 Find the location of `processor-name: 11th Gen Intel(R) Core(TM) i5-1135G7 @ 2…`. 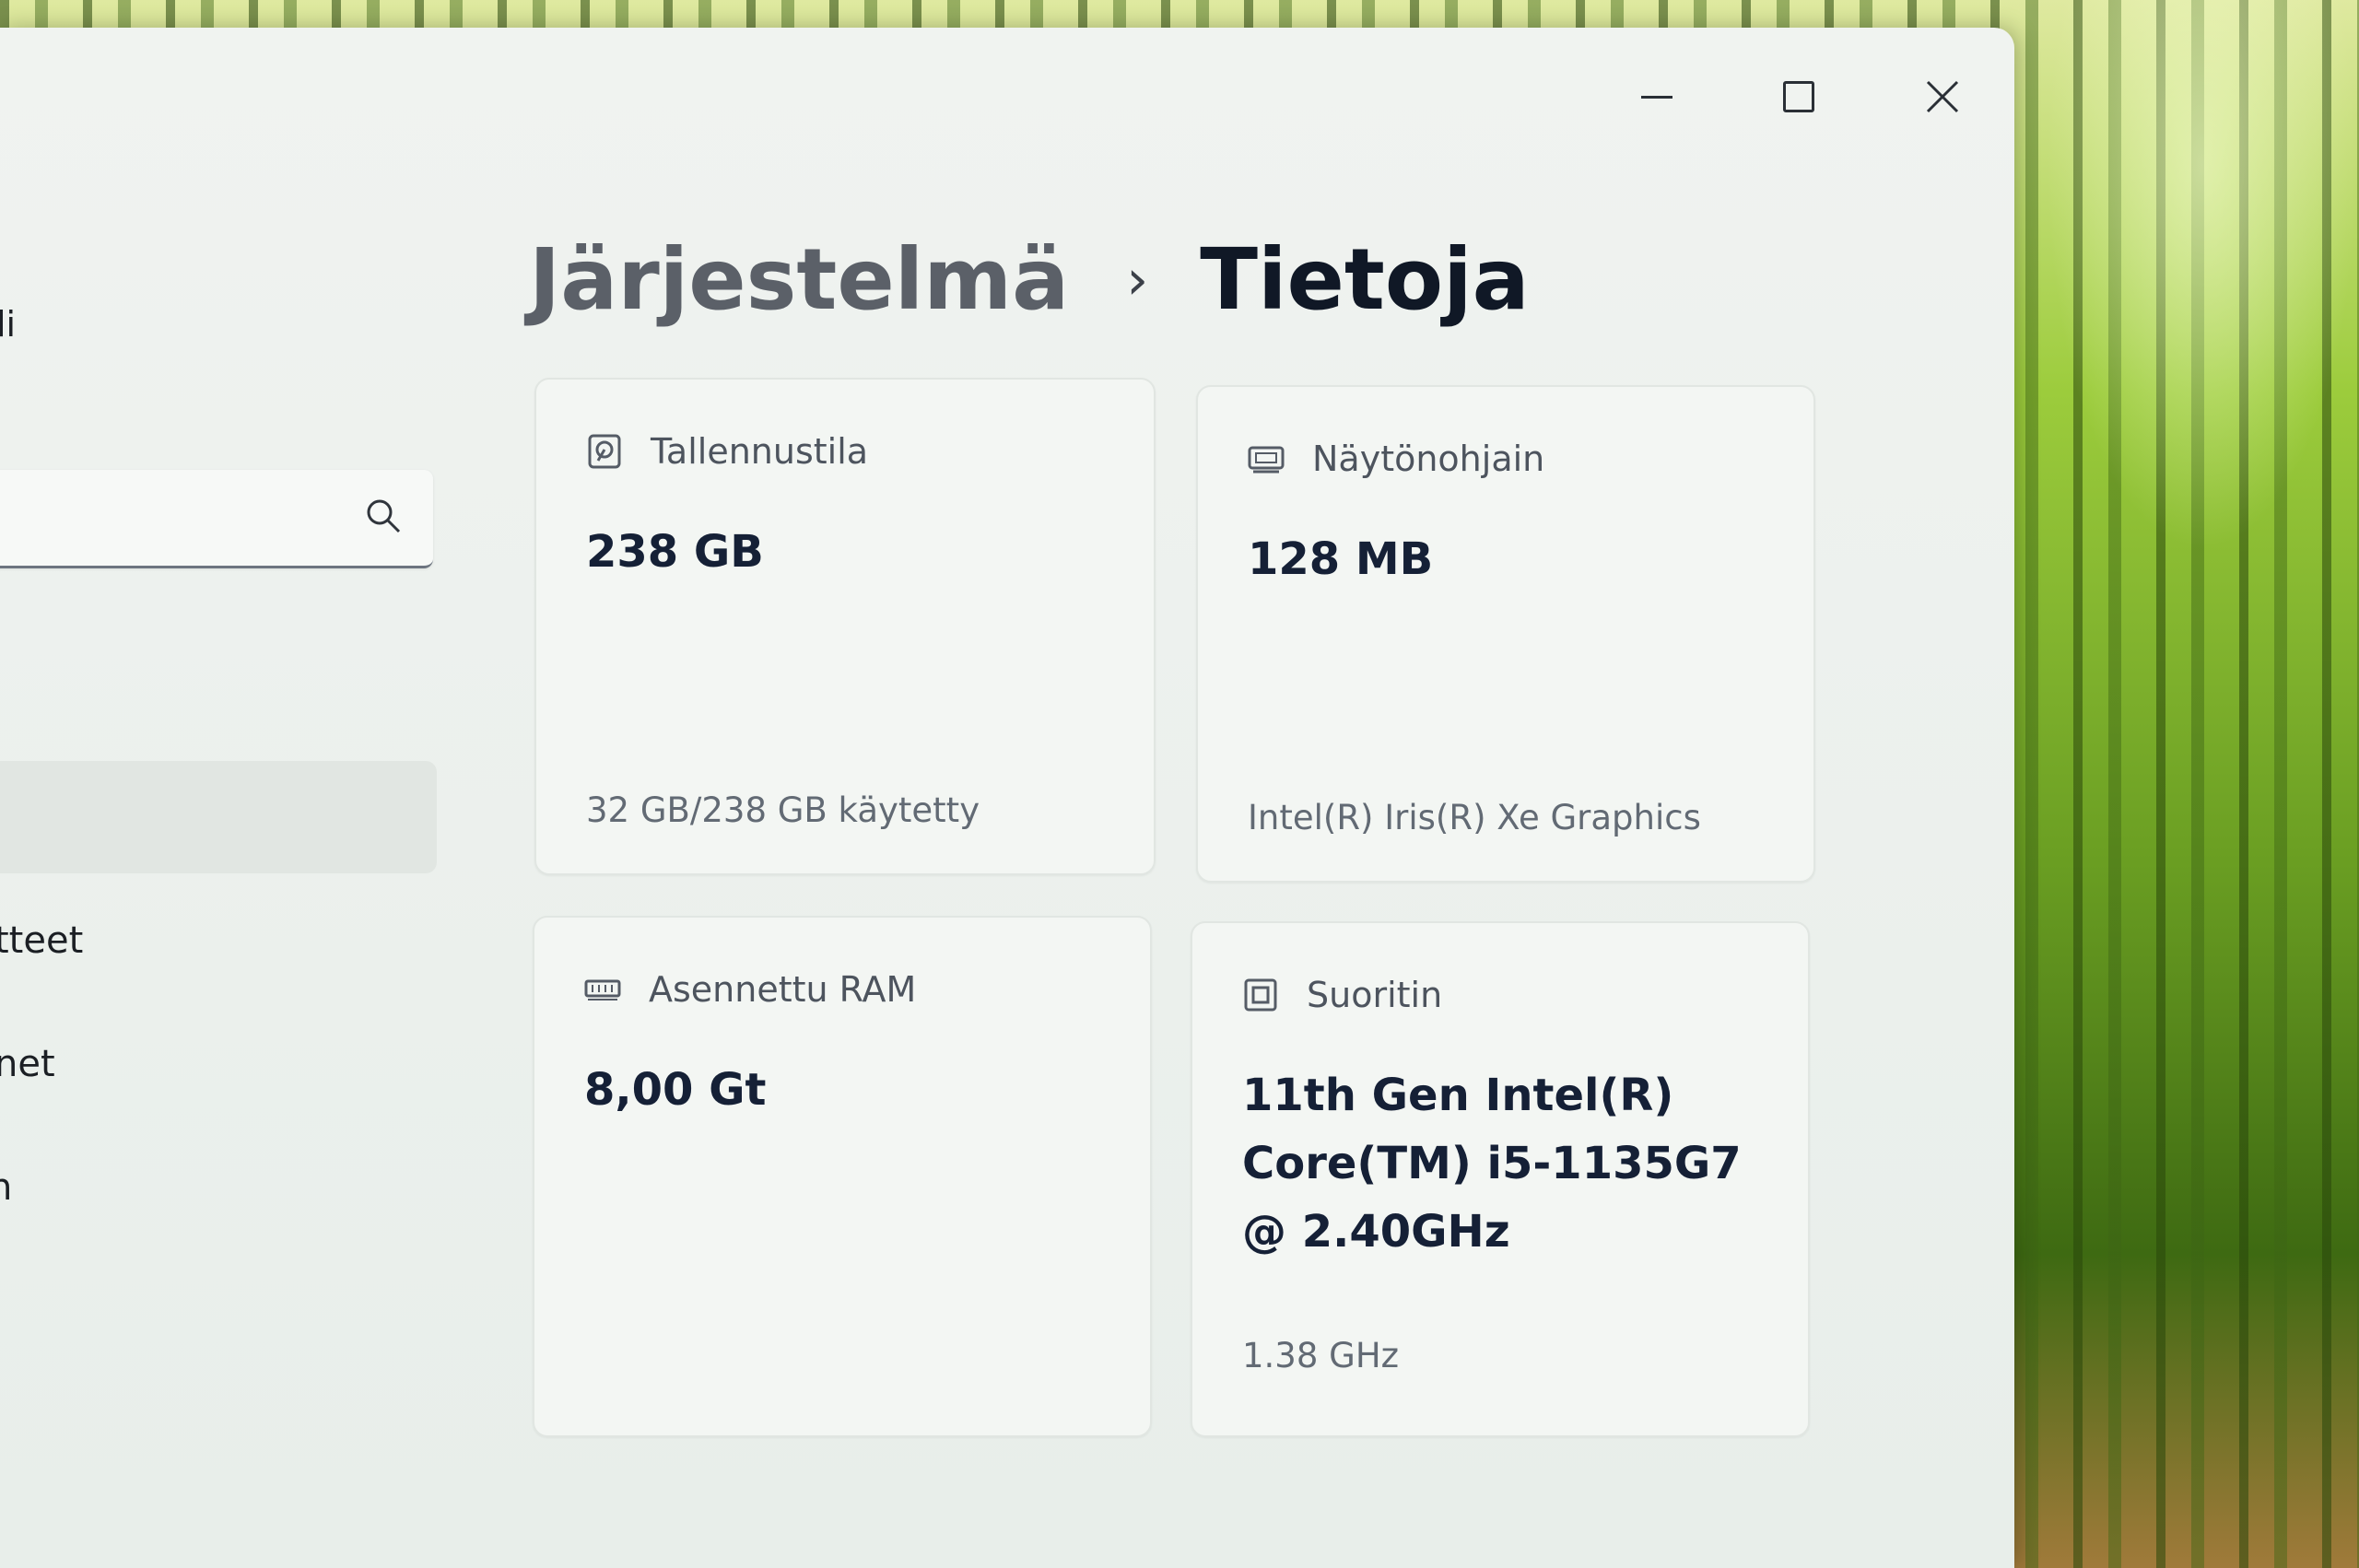

processor-name: 11th Gen Intel(R) Core(TM) i5-1135G7 @ 2… is located at coordinates (1492, 1164).